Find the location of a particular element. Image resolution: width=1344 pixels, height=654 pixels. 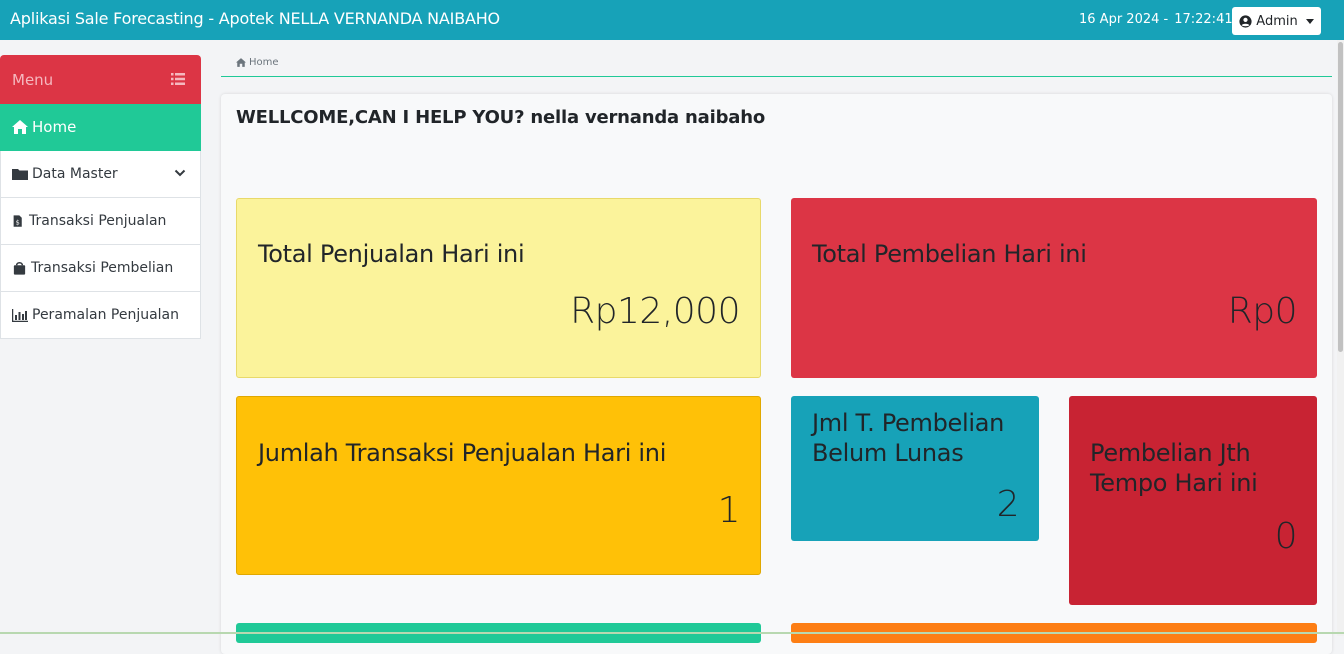

menu-label: Menu is located at coordinates (33, 80).